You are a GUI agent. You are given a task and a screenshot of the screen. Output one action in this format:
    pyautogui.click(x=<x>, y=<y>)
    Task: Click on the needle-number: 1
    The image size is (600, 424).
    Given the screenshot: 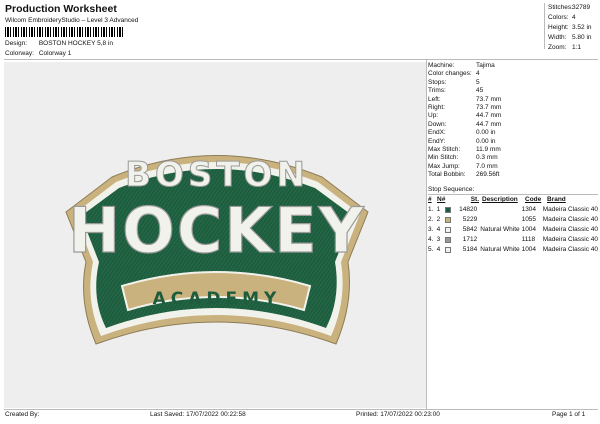 What is the action you would take?
    pyautogui.click(x=438, y=209)
    